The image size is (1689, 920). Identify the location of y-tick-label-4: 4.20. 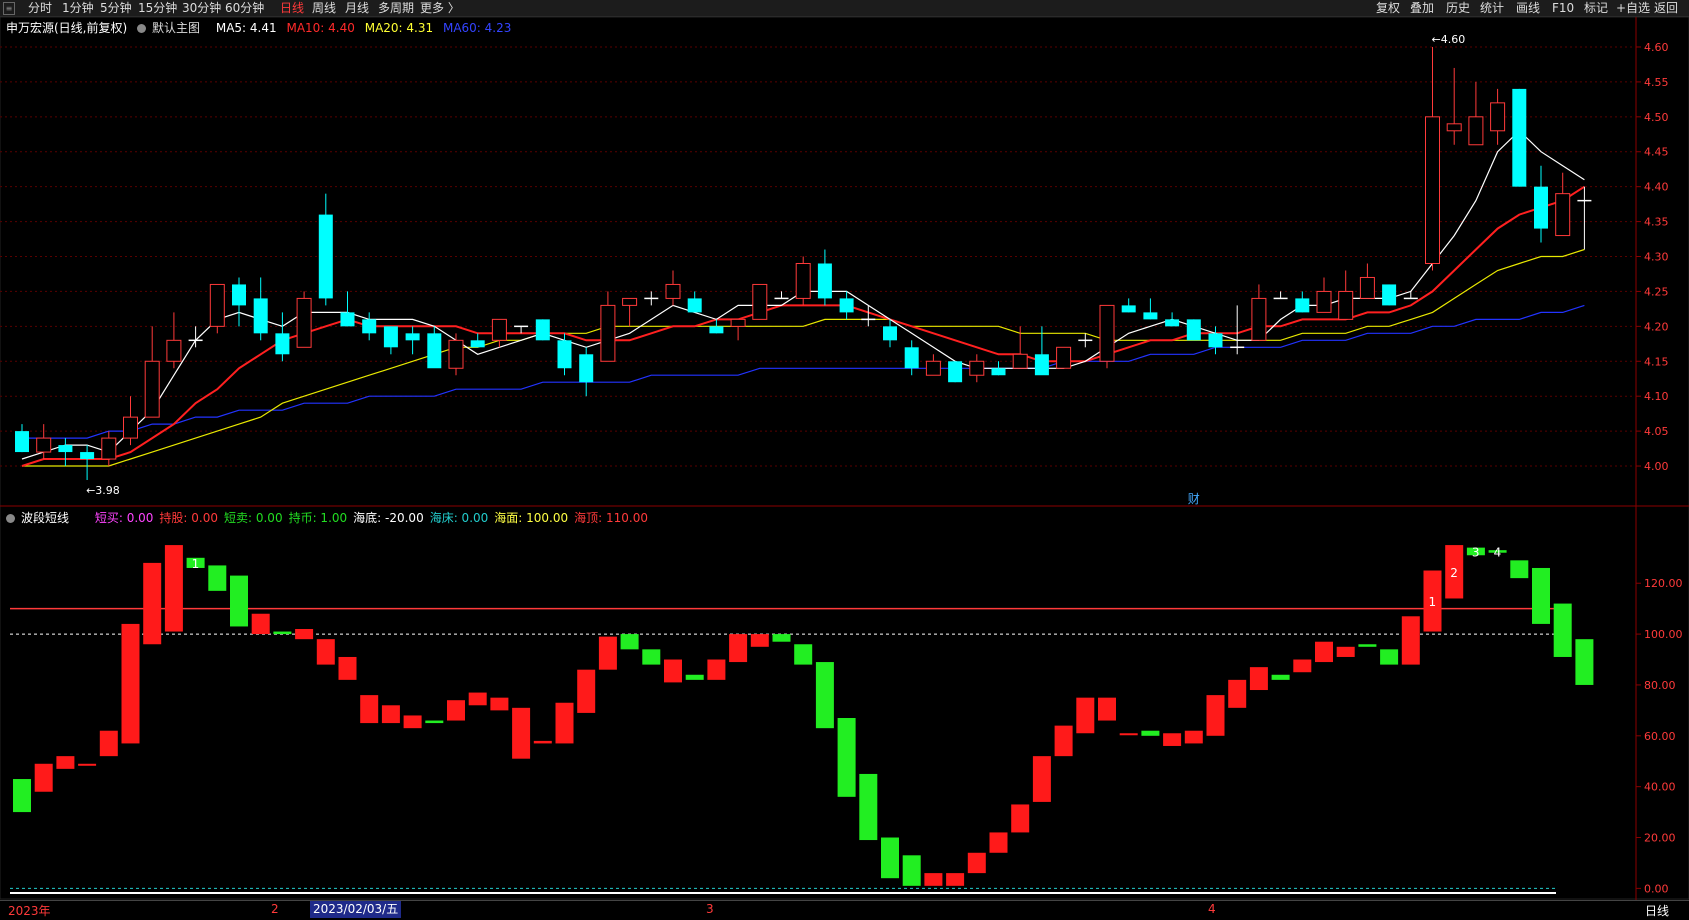
(1656, 326).